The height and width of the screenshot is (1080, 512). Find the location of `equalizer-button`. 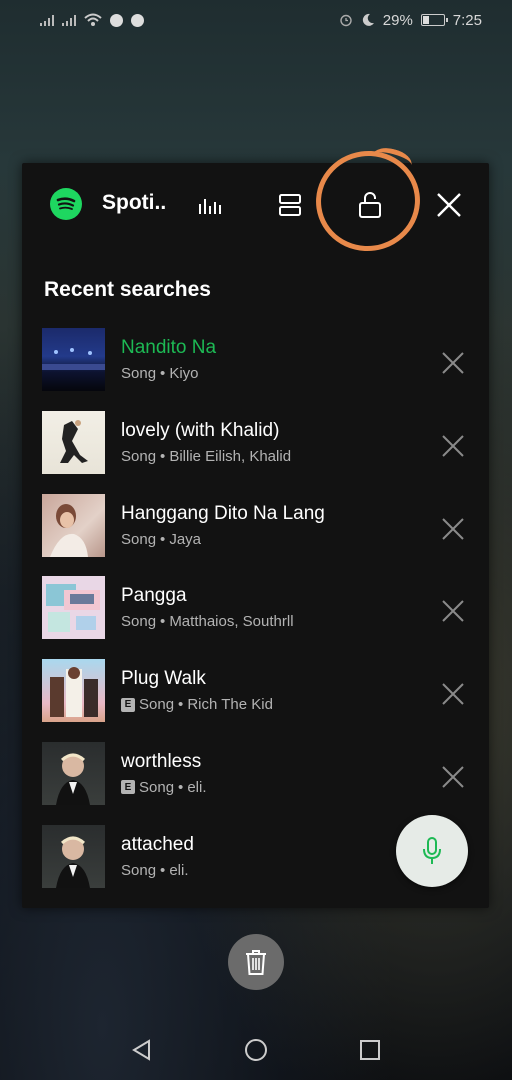

equalizer-button is located at coordinates (210, 205).